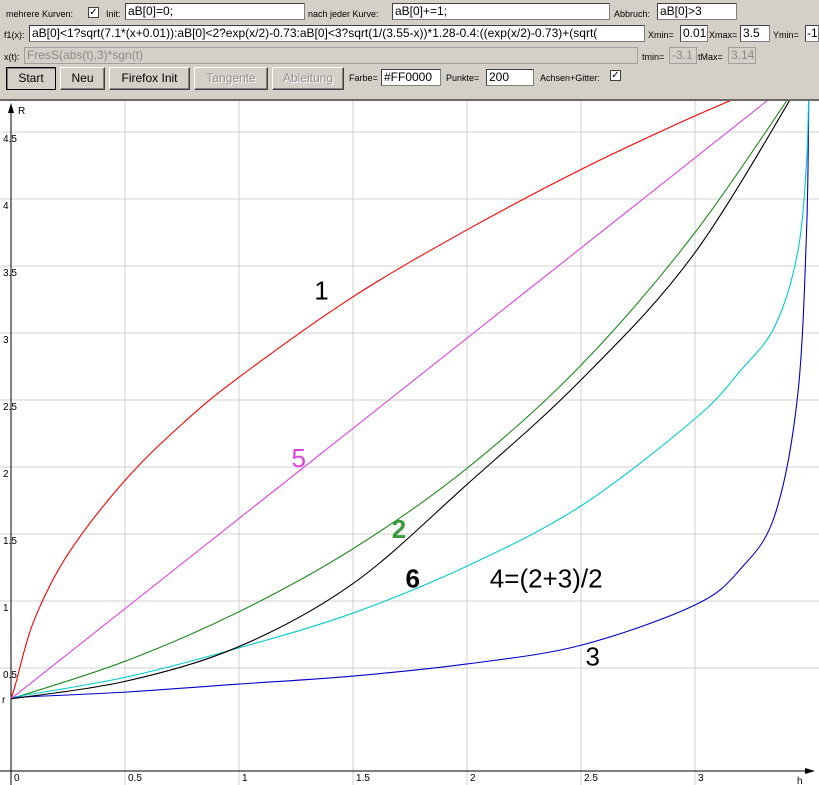 This screenshot has height=785, width=819. I want to click on tangent-button: Tangente, so click(231, 78).